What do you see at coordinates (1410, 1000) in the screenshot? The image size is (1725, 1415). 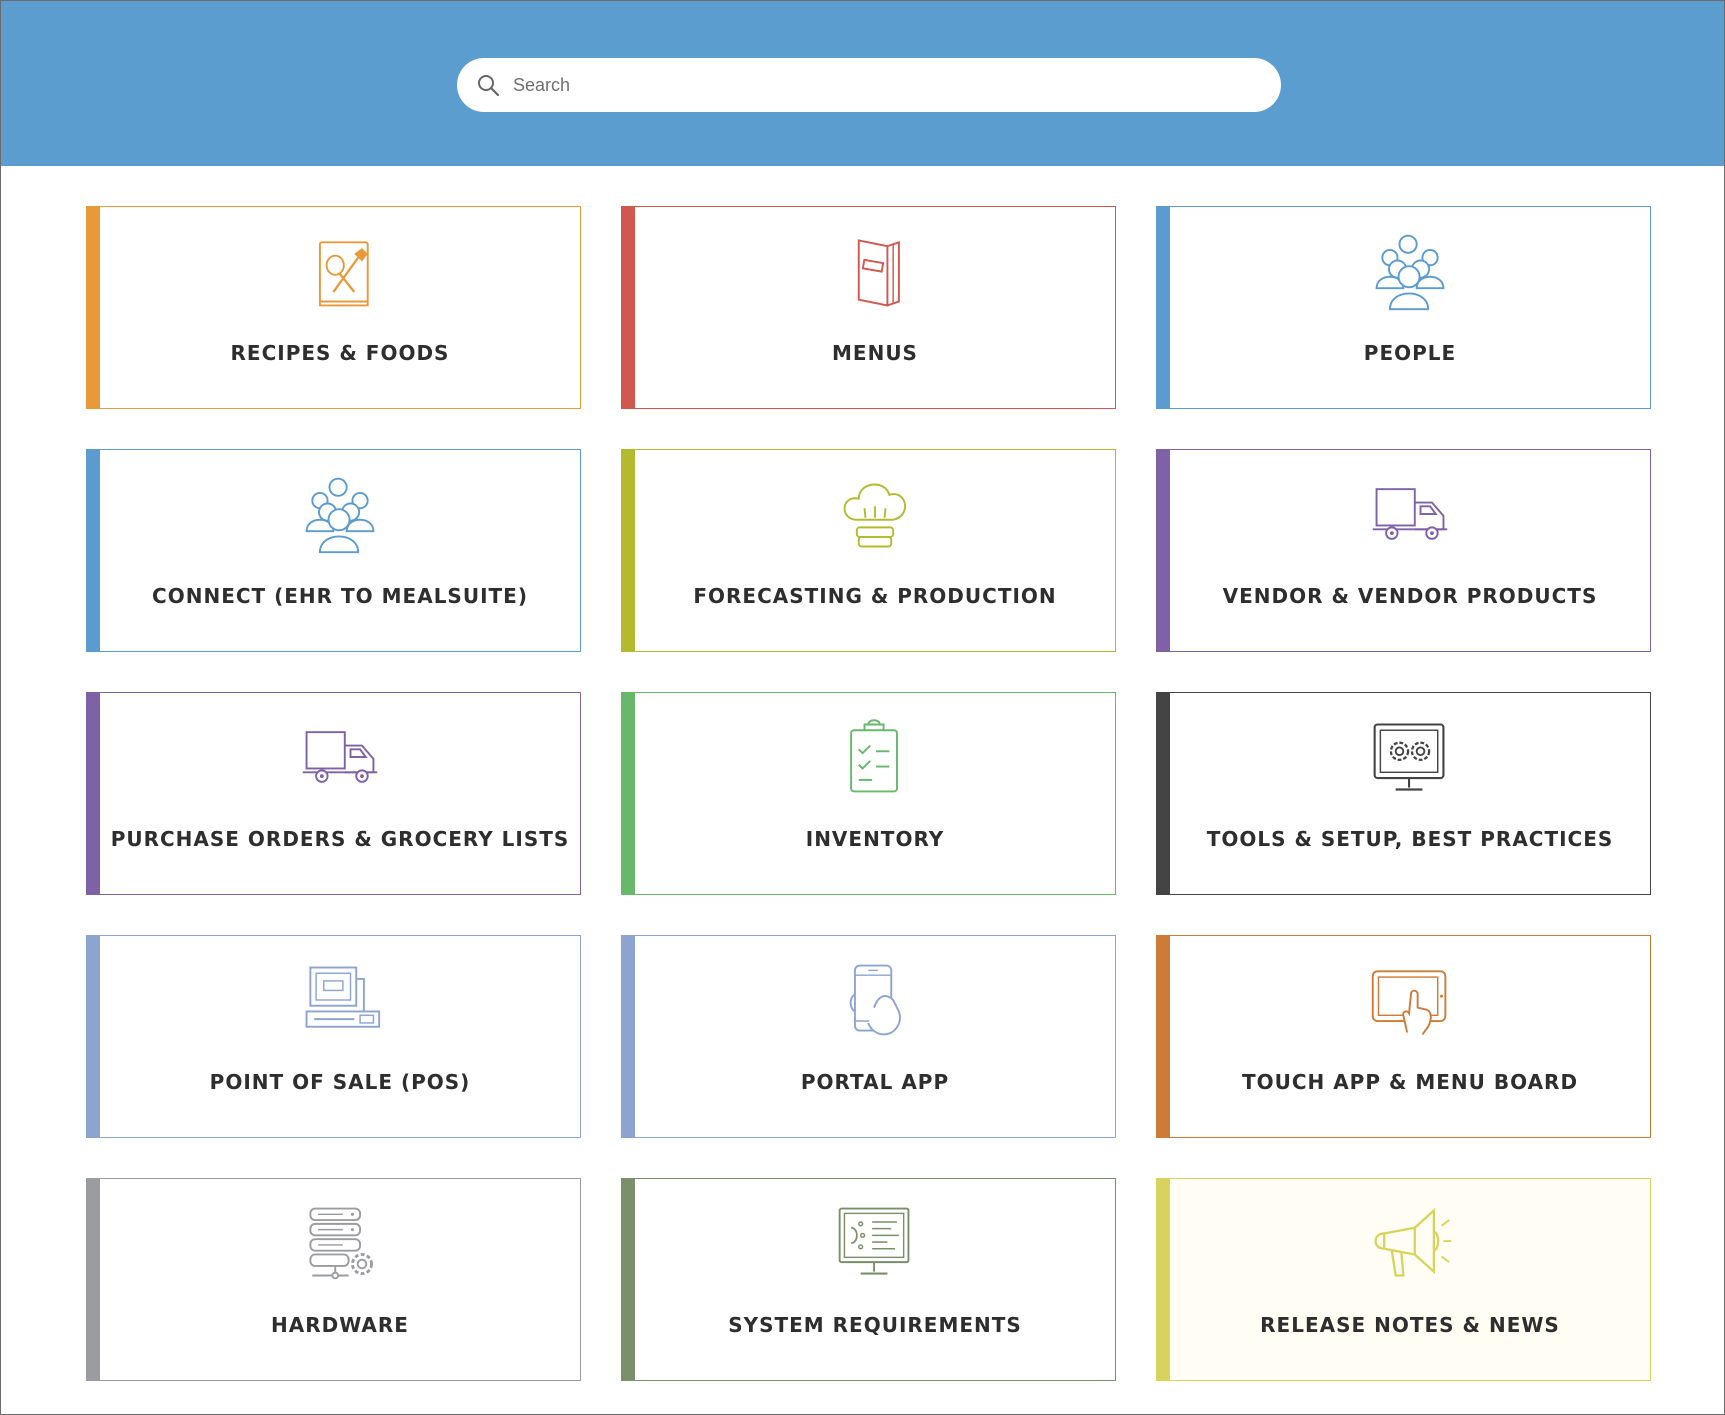 I see `tablet-touch-icon` at bounding box center [1410, 1000].